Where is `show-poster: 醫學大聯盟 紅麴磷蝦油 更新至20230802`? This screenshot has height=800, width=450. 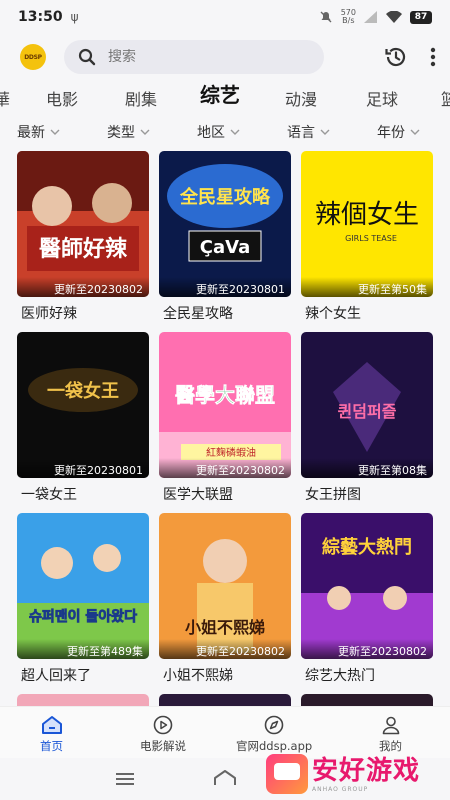 show-poster: 醫學大聯盟 紅麴磷蝦油 更新至20230802 is located at coordinates (225, 405).